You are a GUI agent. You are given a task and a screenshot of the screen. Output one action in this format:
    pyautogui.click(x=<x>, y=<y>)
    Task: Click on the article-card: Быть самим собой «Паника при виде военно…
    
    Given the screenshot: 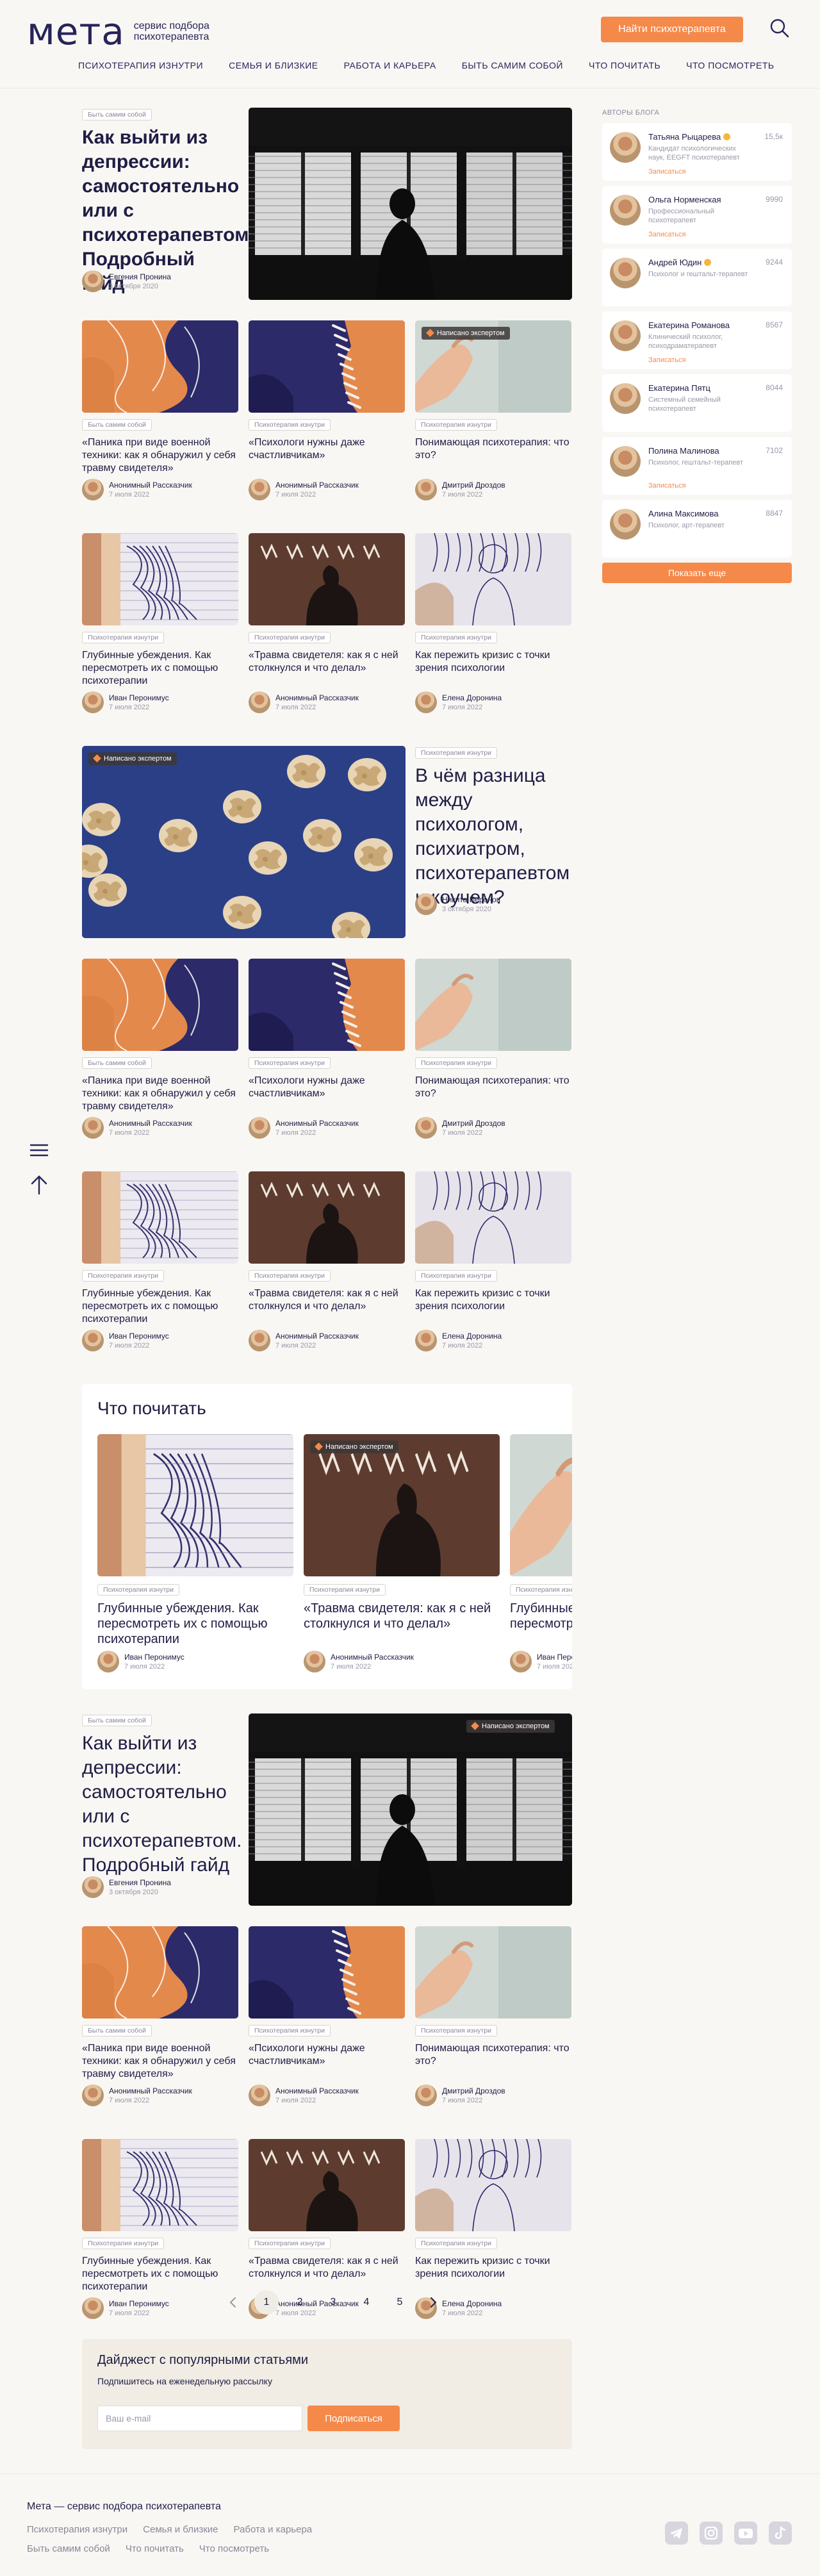 What is the action you would take?
    pyautogui.click(x=160, y=2016)
    